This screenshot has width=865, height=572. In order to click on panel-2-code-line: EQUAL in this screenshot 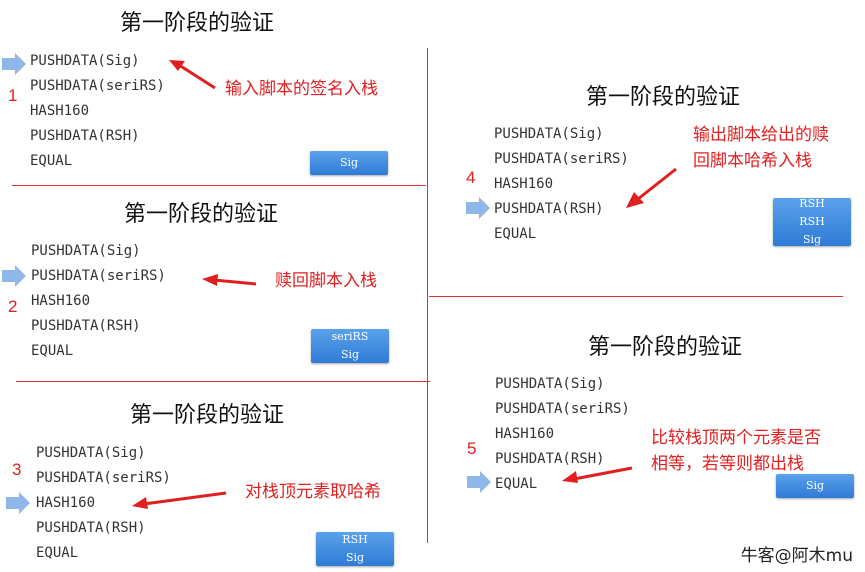, I will do `click(52, 351)`.